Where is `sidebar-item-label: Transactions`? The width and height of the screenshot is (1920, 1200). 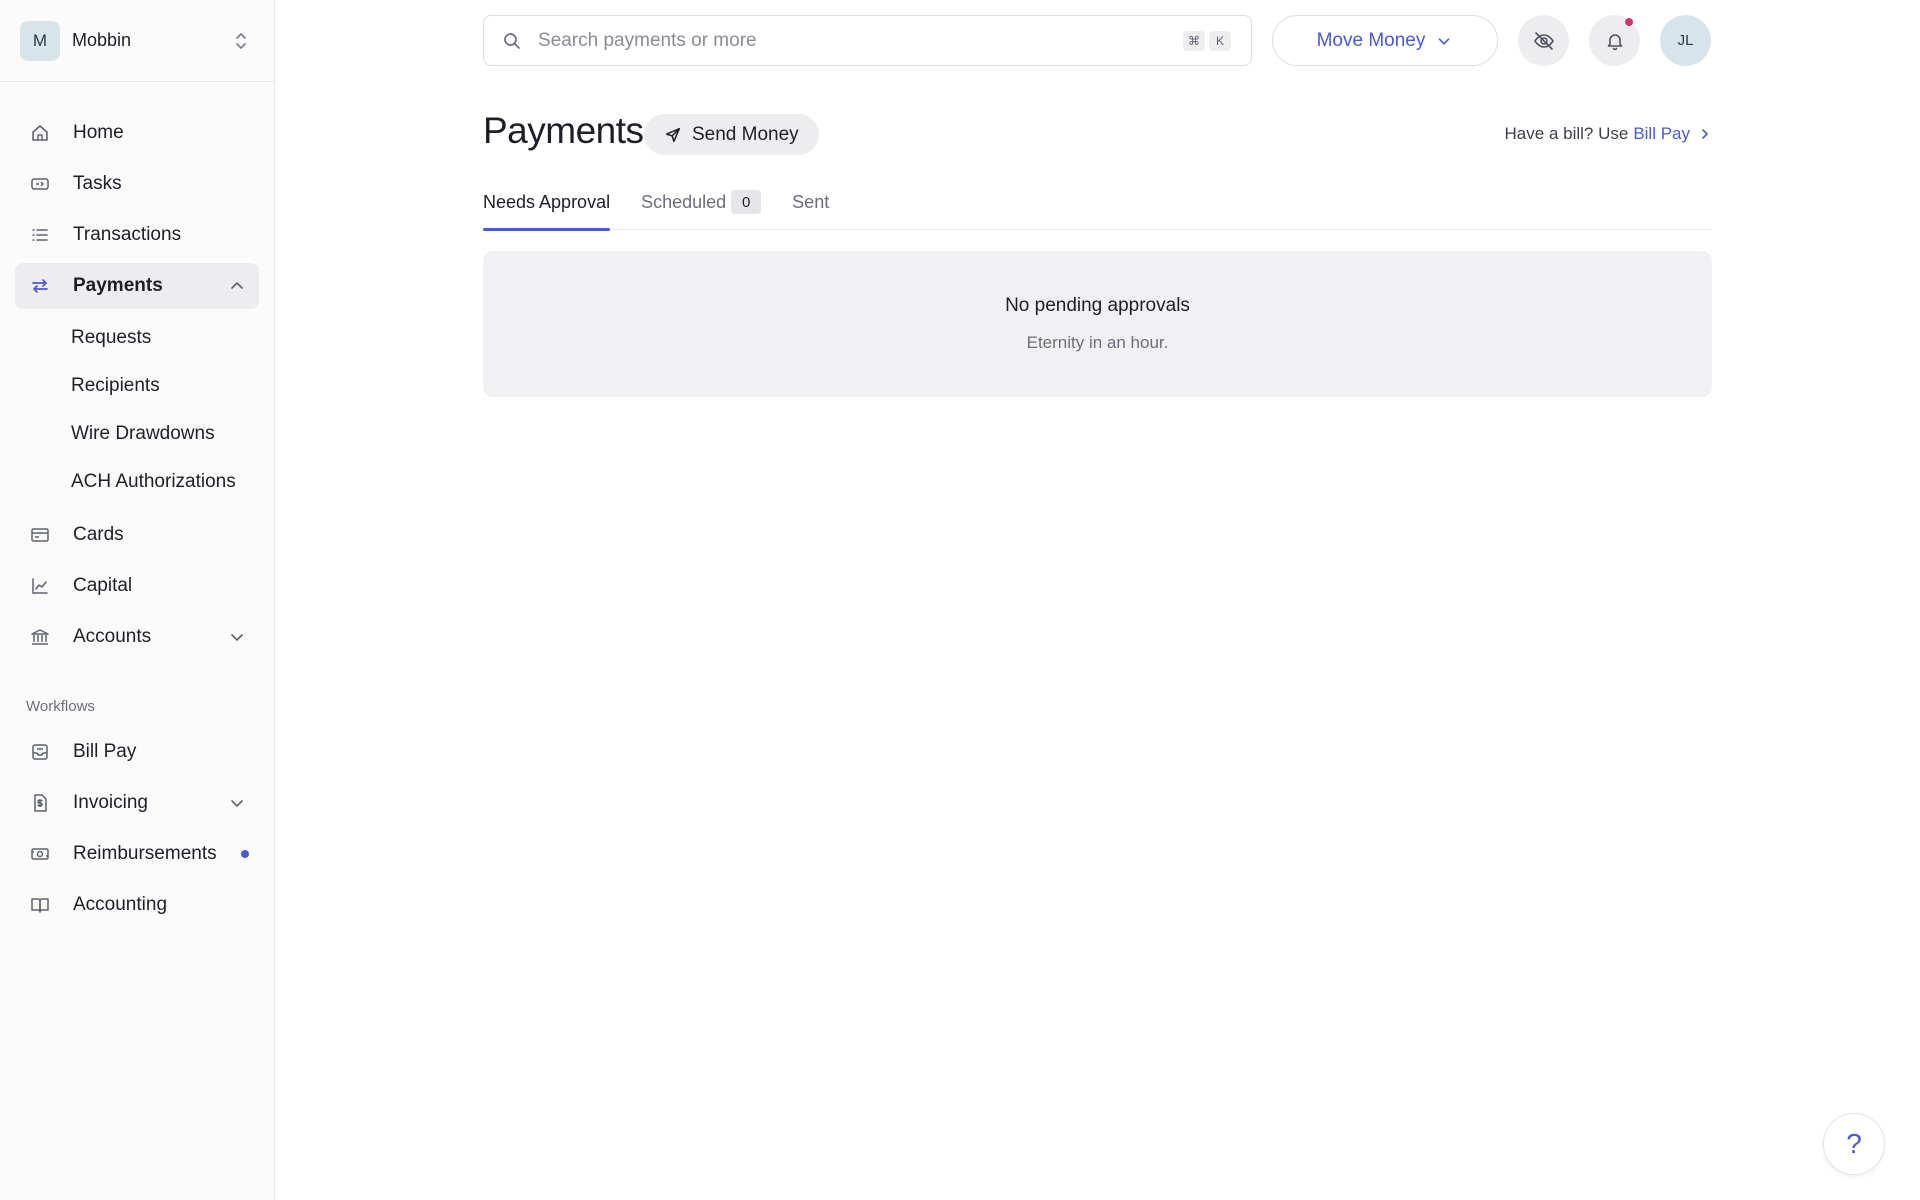 sidebar-item-label: Transactions is located at coordinates (127, 234).